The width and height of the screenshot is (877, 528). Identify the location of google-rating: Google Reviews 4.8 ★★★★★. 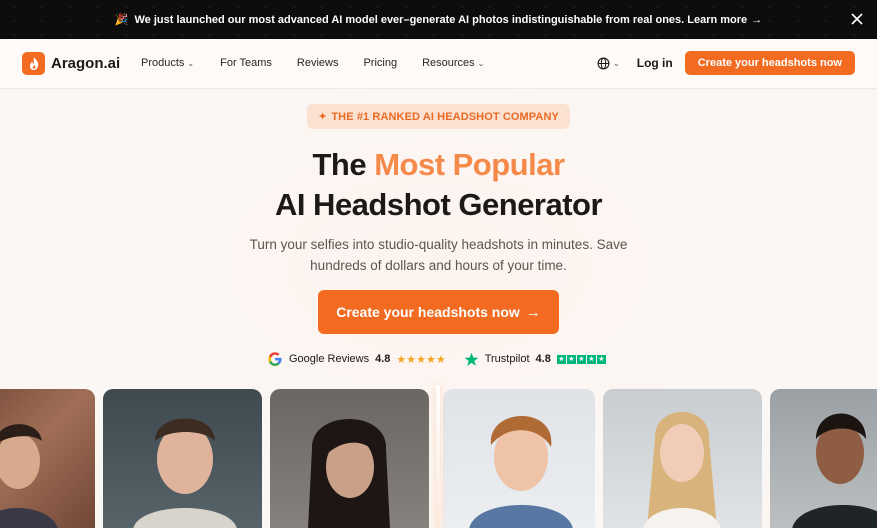
(356, 359).